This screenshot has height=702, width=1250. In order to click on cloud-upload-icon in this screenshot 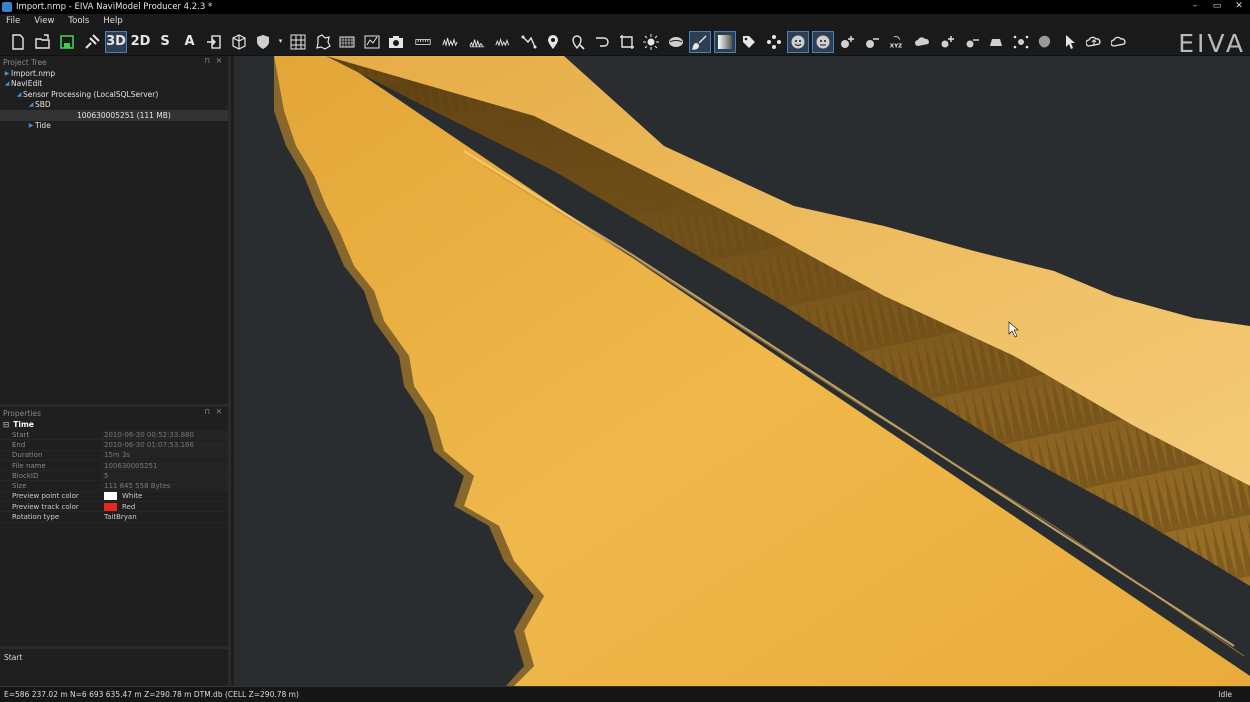, I will do `click(1094, 42)`.